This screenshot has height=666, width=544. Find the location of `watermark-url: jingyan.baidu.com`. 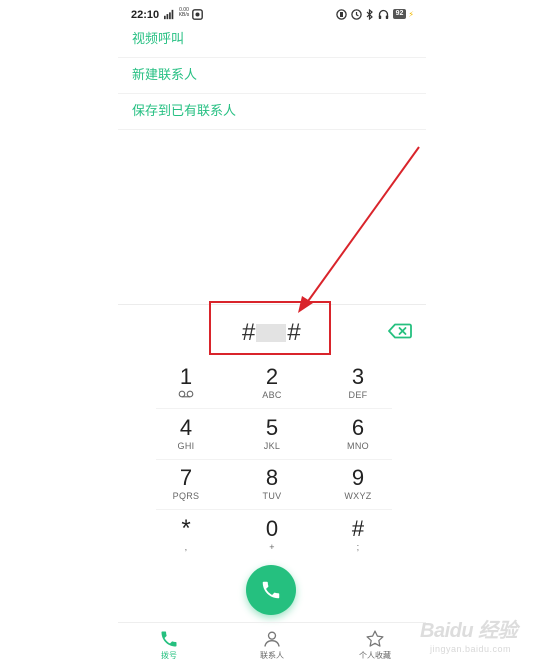

watermark-url: jingyan.baidu.com is located at coordinates (471, 649).